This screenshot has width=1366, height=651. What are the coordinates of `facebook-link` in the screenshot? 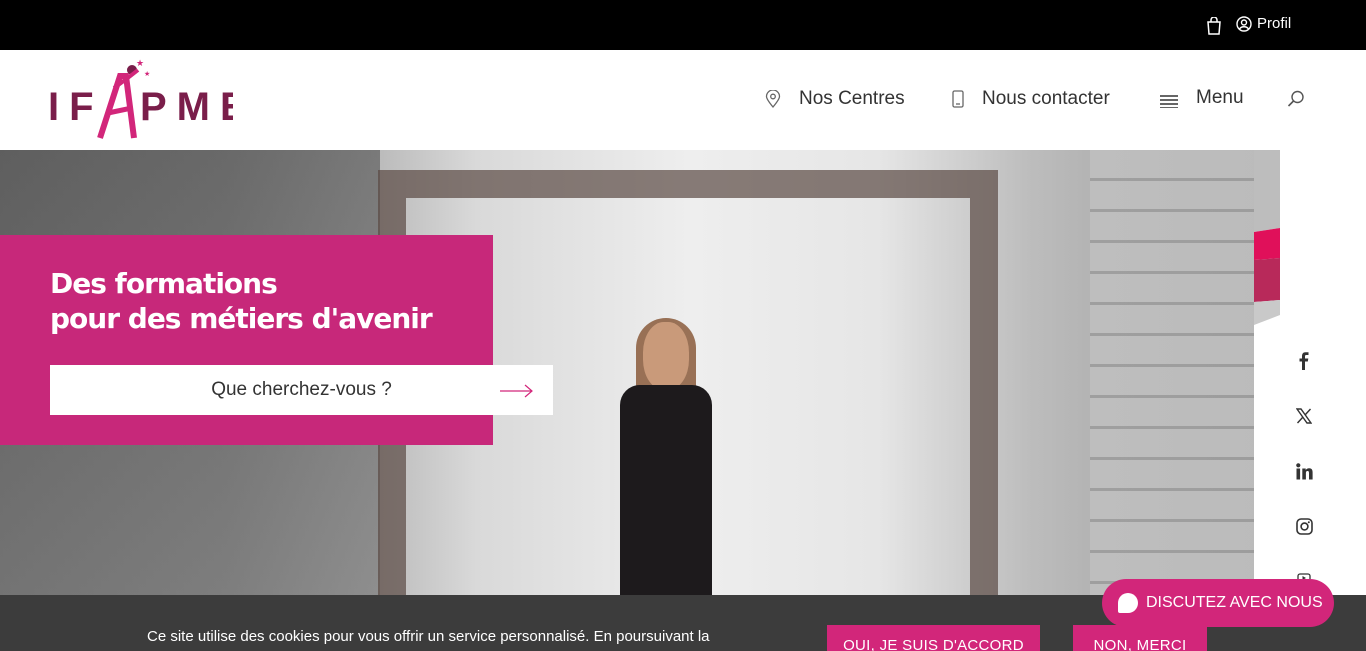 It's located at (1304, 361).